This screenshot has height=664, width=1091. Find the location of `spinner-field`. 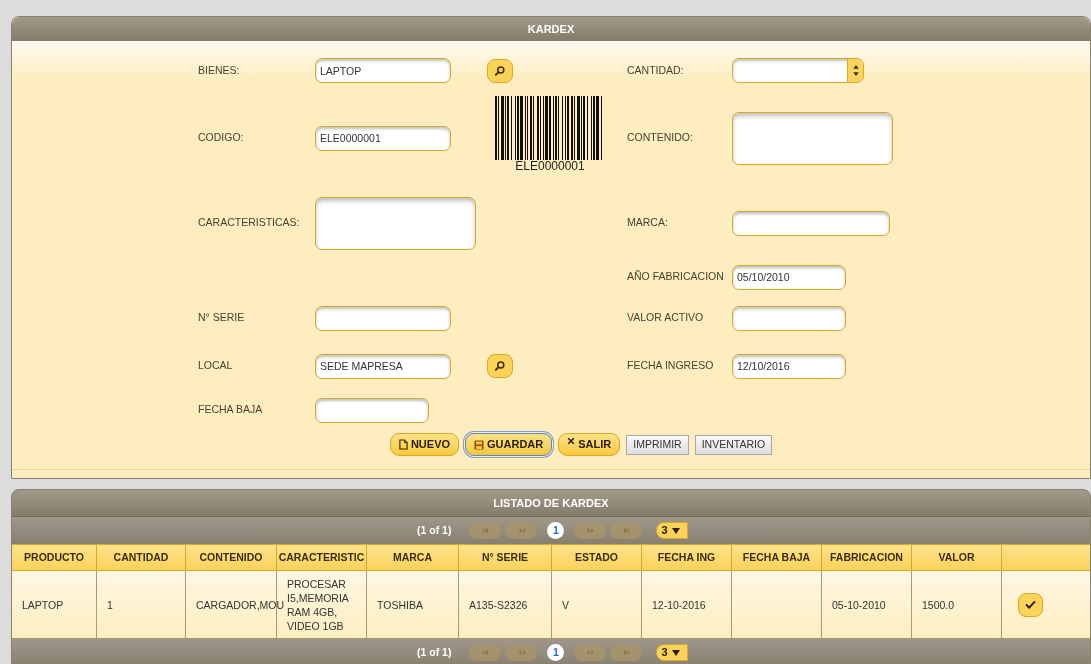

spinner-field is located at coordinates (798, 70).